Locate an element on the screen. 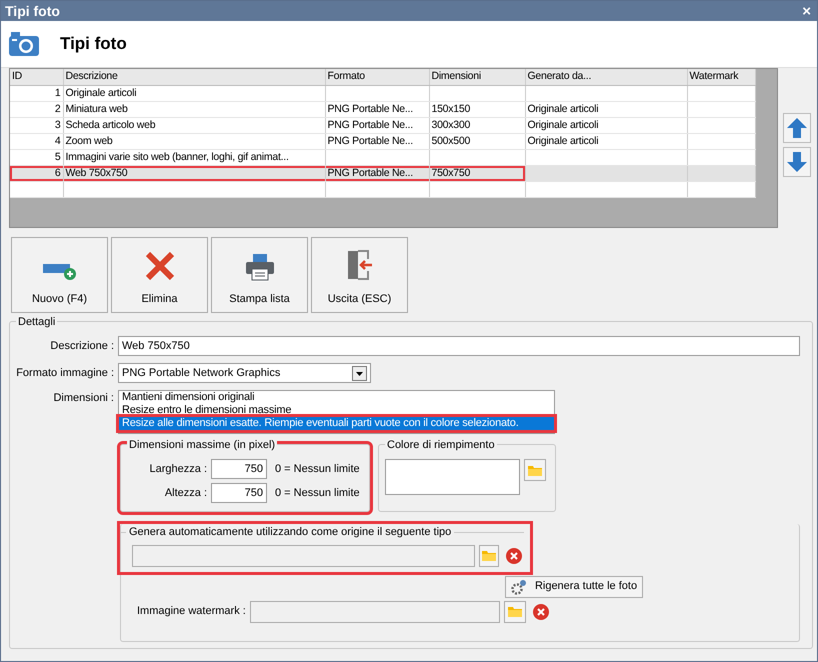  field-label: Formato immagine : is located at coordinates (64, 373).